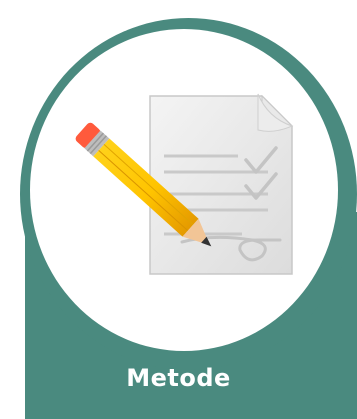 This screenshot has height=419, width=357. I want to click on card-title: Metode, so click(178, 378).